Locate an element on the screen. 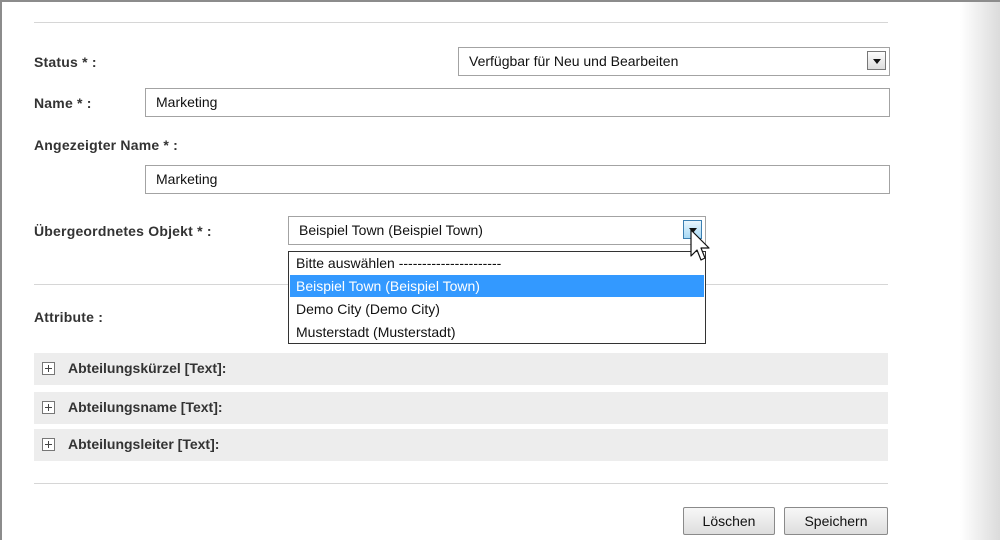 This screenshot has height=540, width=1000. attribute-row: Abteilungsname [Text]: is located at coordinates (461, 408).